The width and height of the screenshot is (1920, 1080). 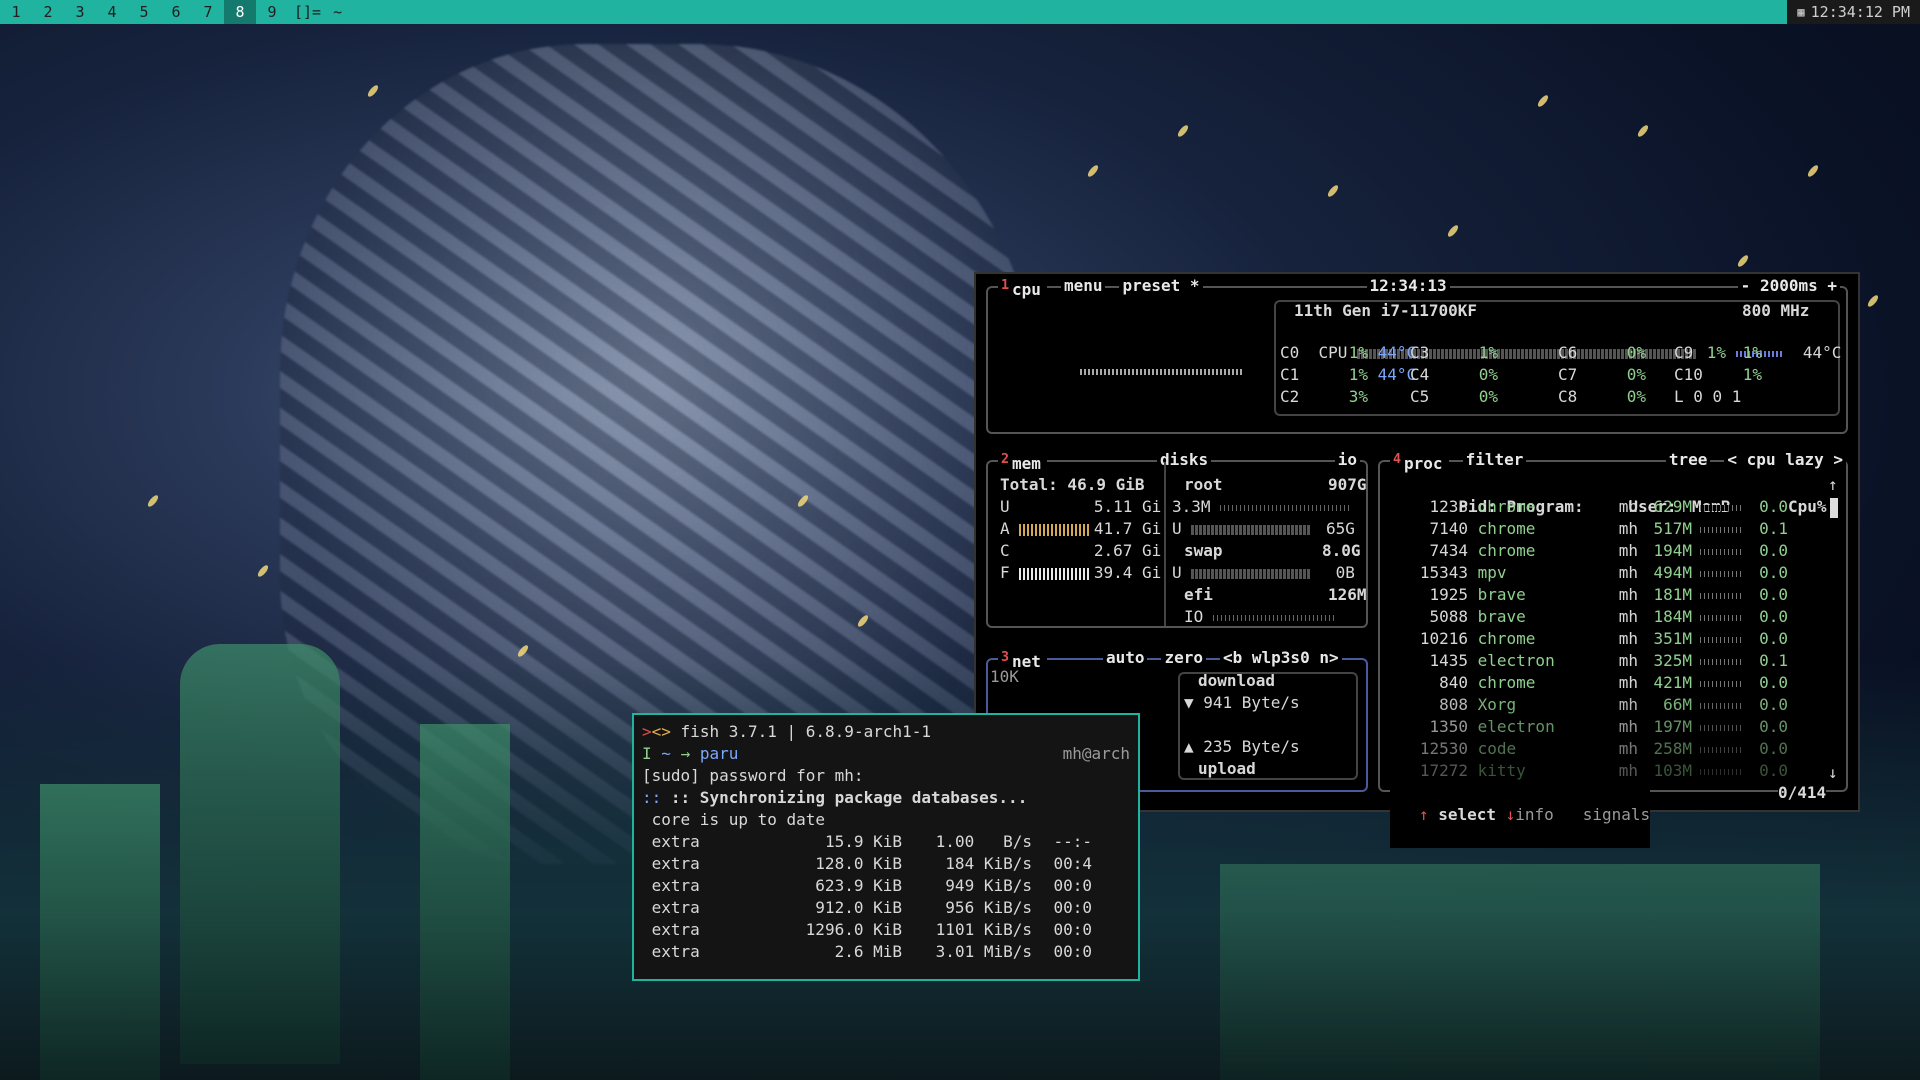 What do you see at coordinates (1584, 595) in the screenshot?
I see `proc-row: 1925 brave mh 181M 0.0` at bounding box center [1584, 595].